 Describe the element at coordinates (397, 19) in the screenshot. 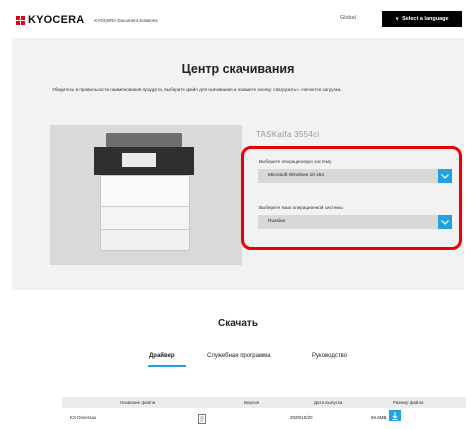

I see `chevron-down-icon: ∨` at that location.